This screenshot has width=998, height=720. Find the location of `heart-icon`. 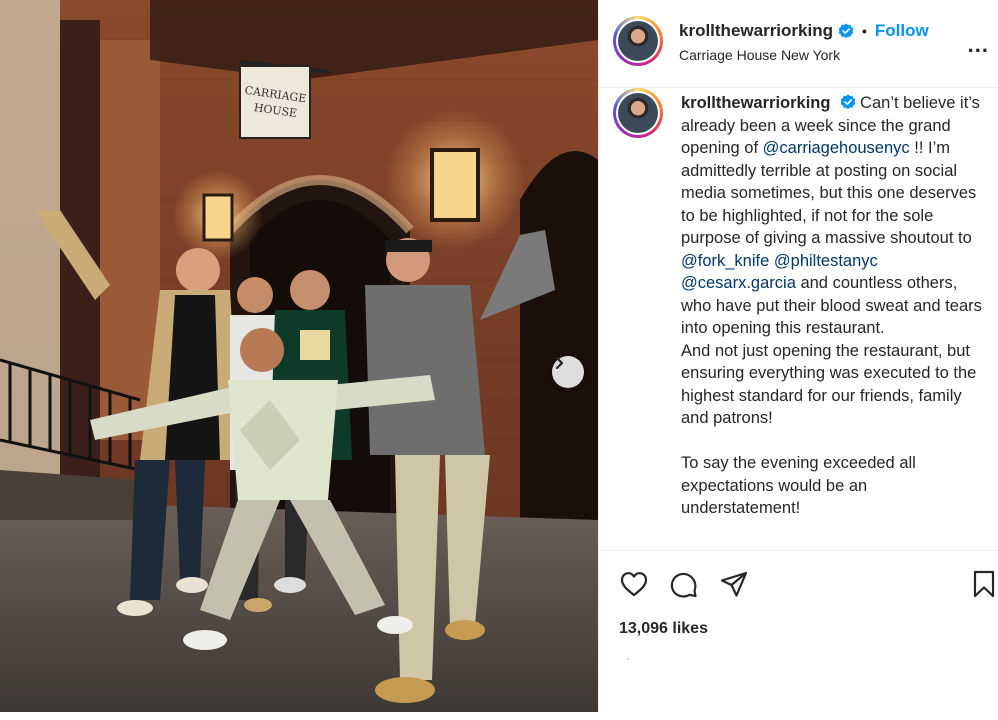

heart-icon is located at coordinates (634, 584).